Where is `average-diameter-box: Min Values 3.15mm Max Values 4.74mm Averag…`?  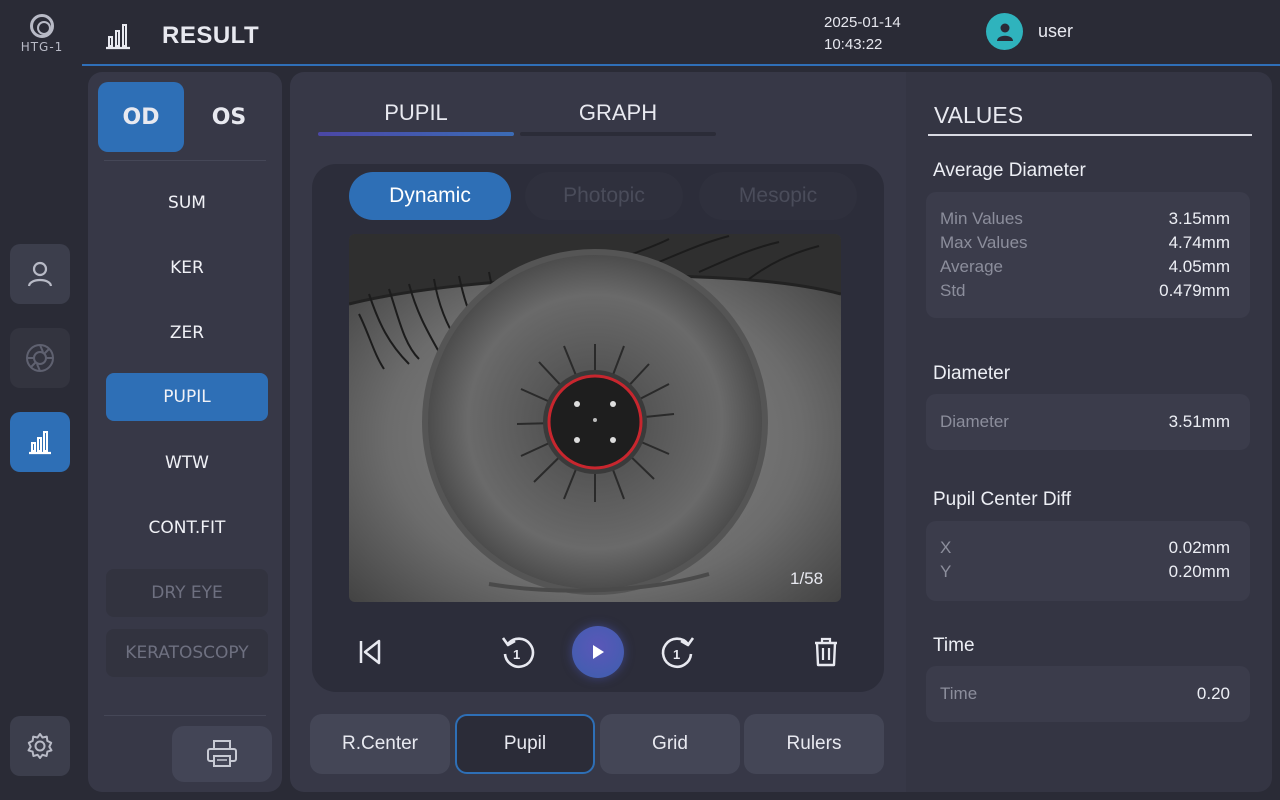
average-diameter-box: Min Values 3.15mm Max Values 4.74mm Averag… is located at coordinates (1088, 255).